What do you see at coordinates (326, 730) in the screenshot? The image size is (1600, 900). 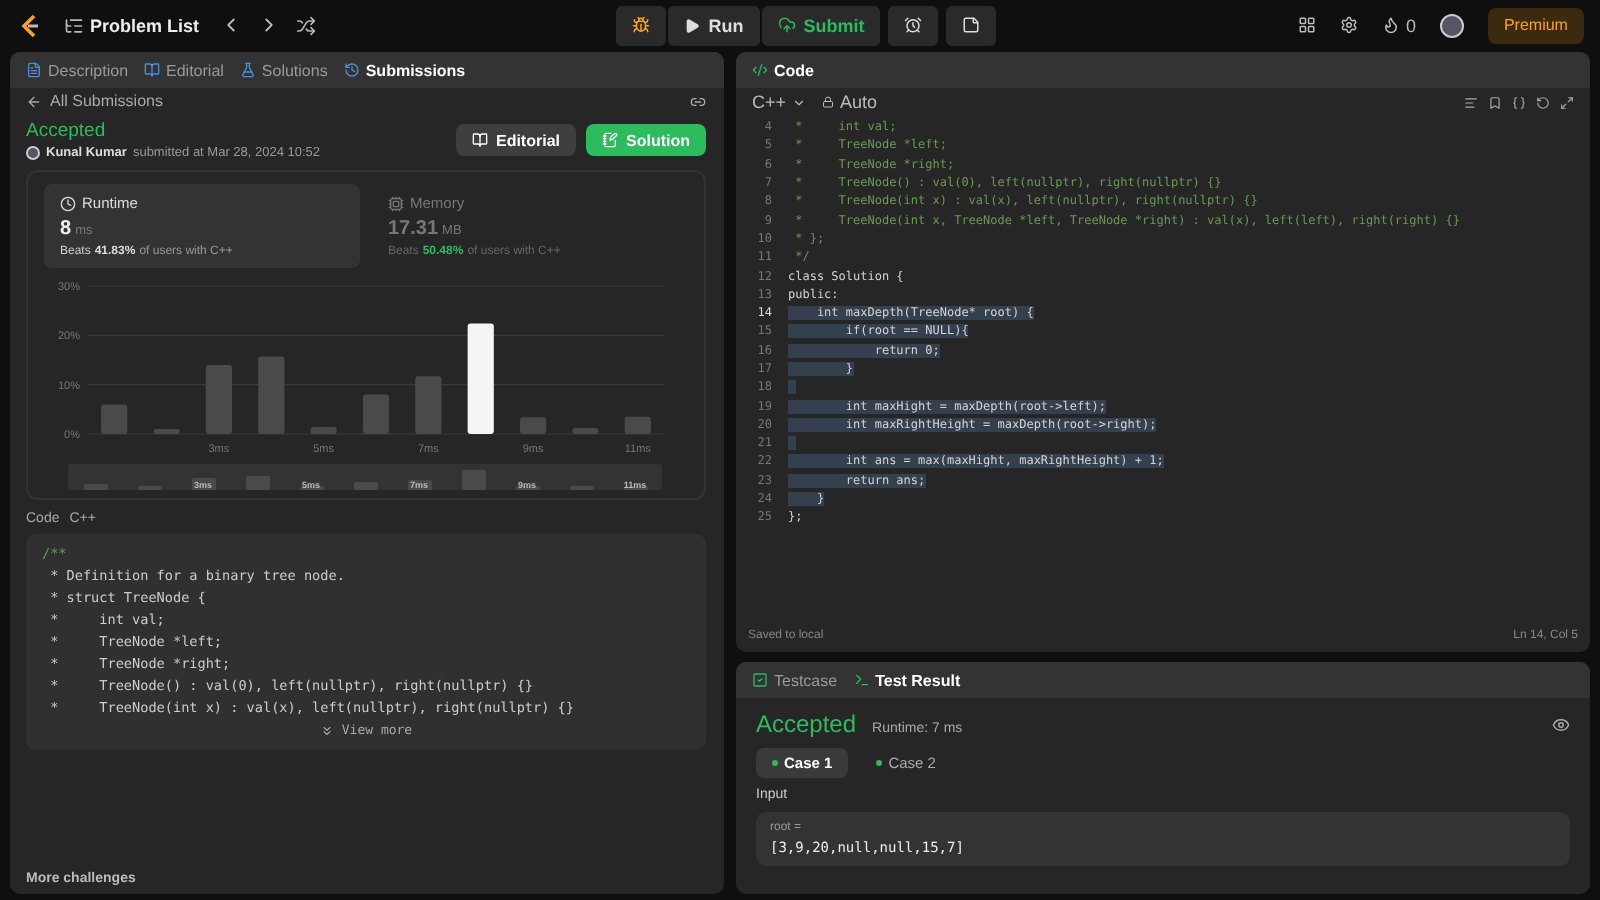 I see `chevrons-down-icon` at bounding box center [326, 730].